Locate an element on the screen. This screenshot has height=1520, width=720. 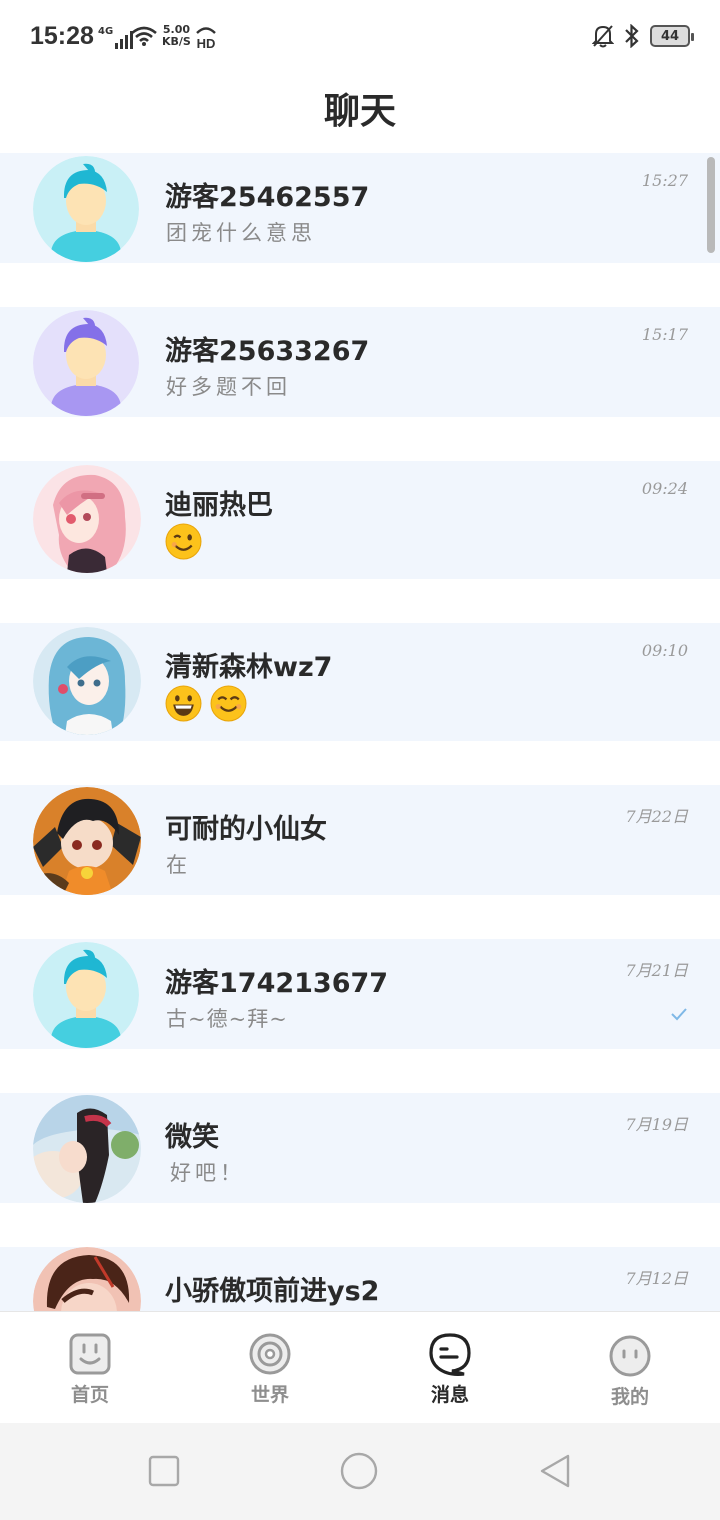
tab-home: 首页 is located at coordinates (90, 1368).